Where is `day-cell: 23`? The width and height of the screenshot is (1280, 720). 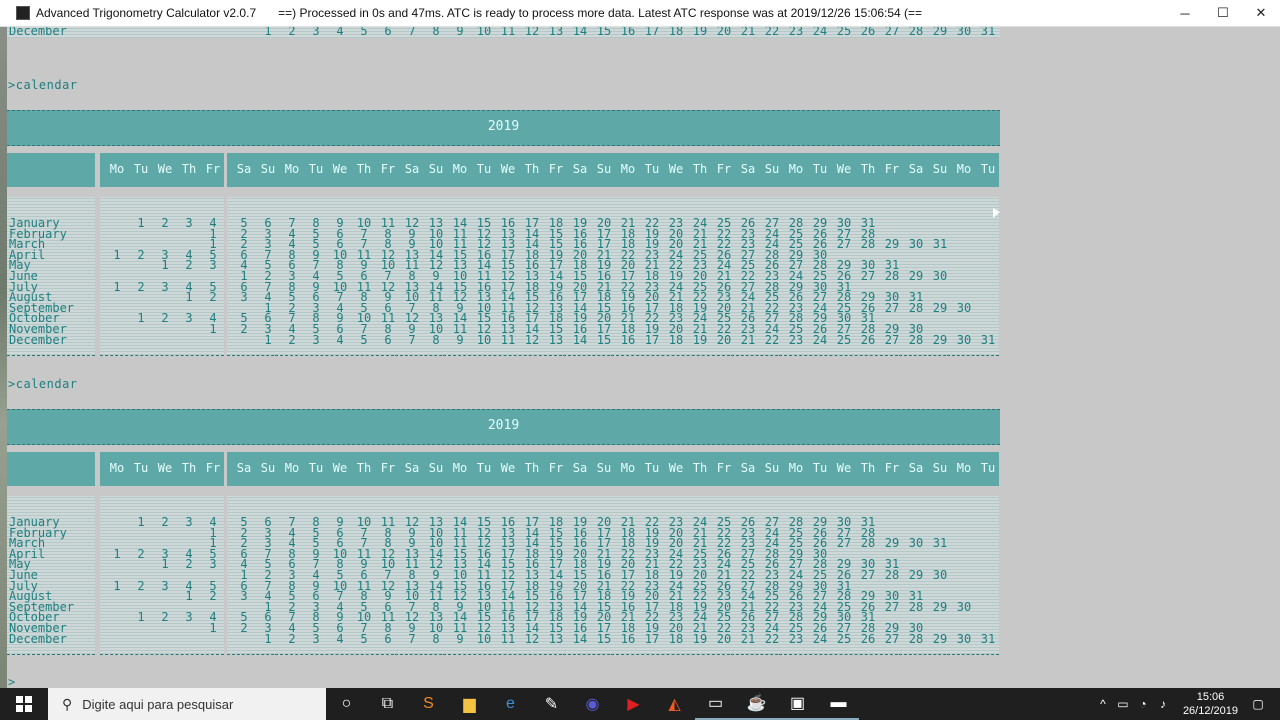
day-cell: 23 is located at coordinates (796, 339).